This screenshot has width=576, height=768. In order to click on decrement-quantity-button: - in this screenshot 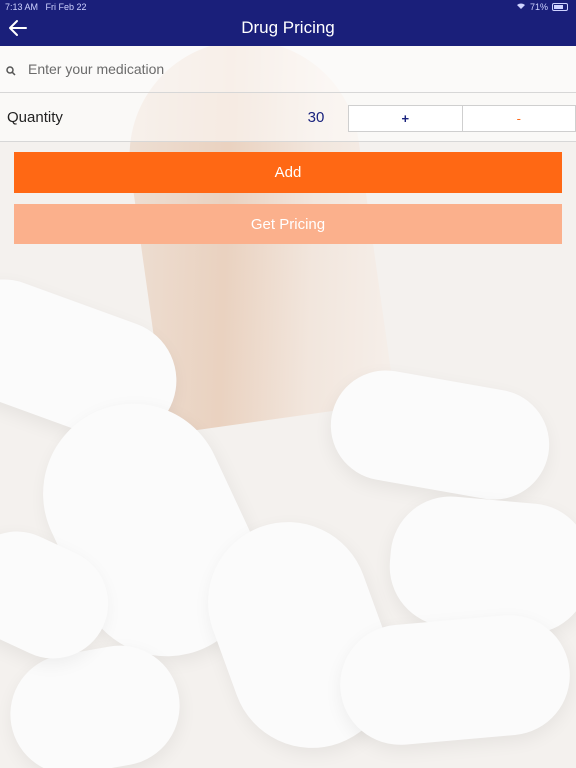, I will do `click(518, 118)`.